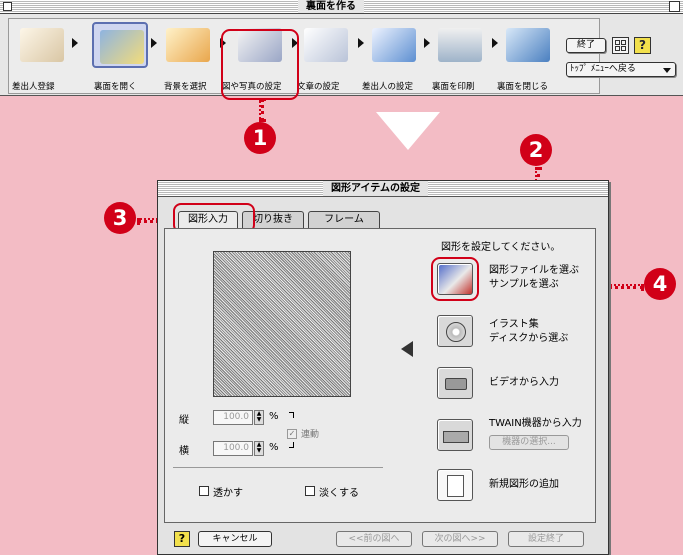 This screenshot has width=683, height=555. What do you see at coordinates (292, 434) in the screenshot?
I see `link-checkbox: ✓` at bounding box center [292, 434].